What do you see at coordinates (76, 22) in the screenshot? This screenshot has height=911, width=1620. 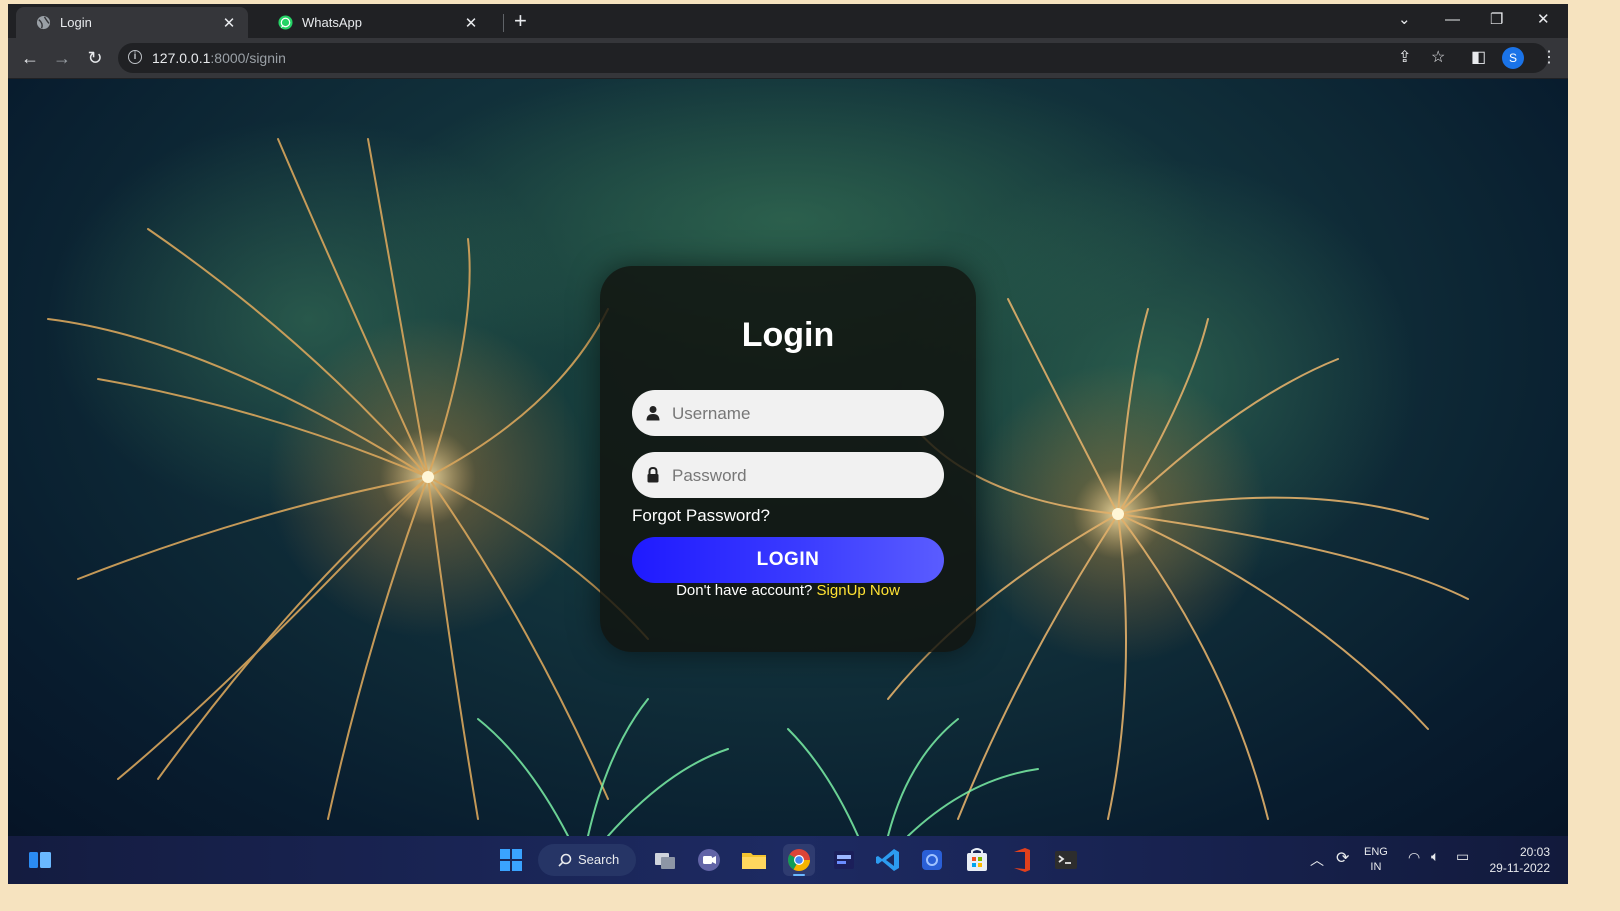 I see `tab-title: Login` at bounding box center [76, 22].